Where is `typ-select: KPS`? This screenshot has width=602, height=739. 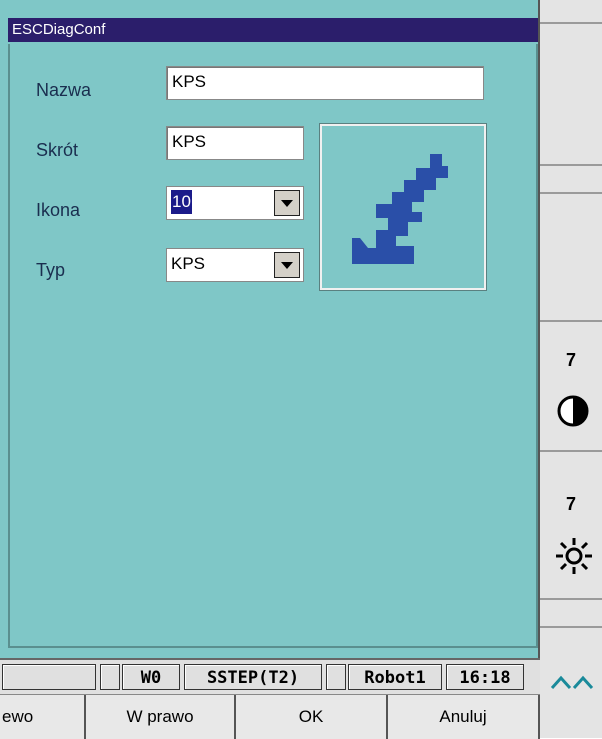 typ-select: KPS is located at coordinates (235, 265).